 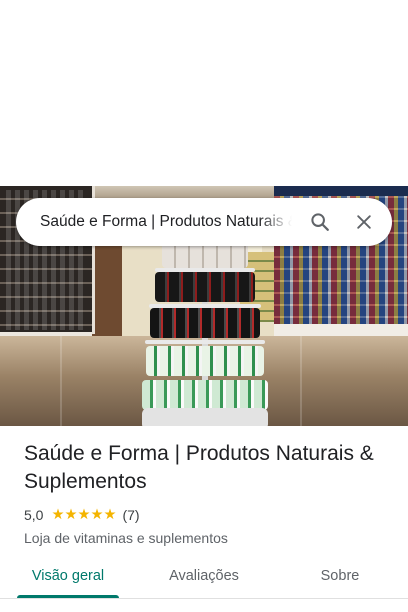 What do you see at coordinates (107, 294) in the screenshot?
I see `photo-door` at bounding box center [107, 294].